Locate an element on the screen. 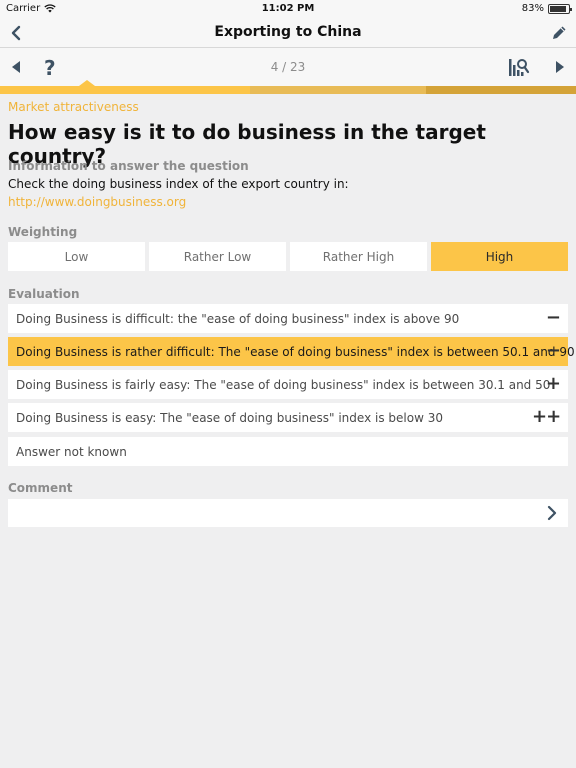  minus-icon: − is located at coordinates (553, 350).